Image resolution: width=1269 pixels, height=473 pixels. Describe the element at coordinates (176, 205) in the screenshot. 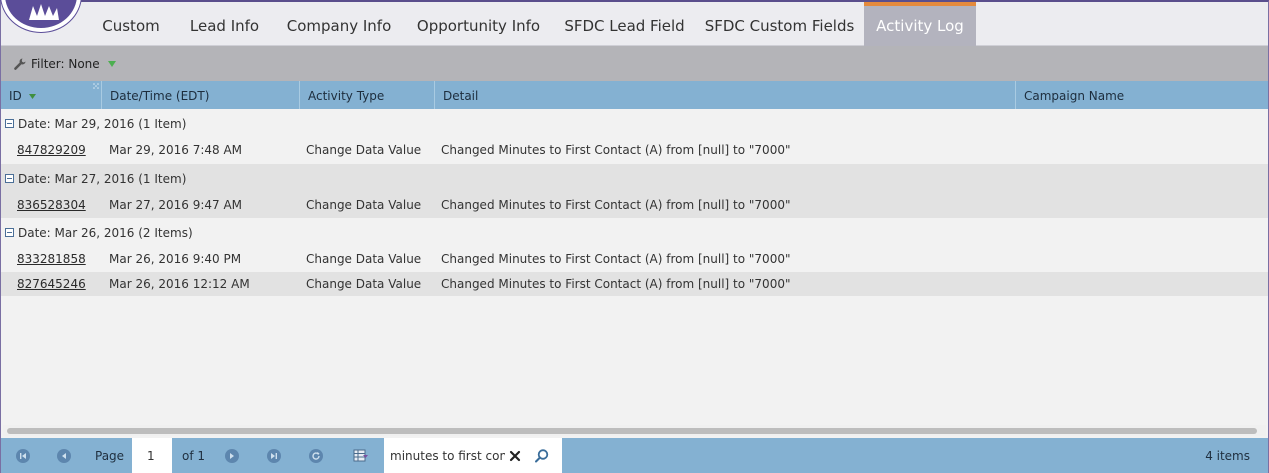

I see `datetime-cell: Mar 27, 2016 9:47 AM` at that location.